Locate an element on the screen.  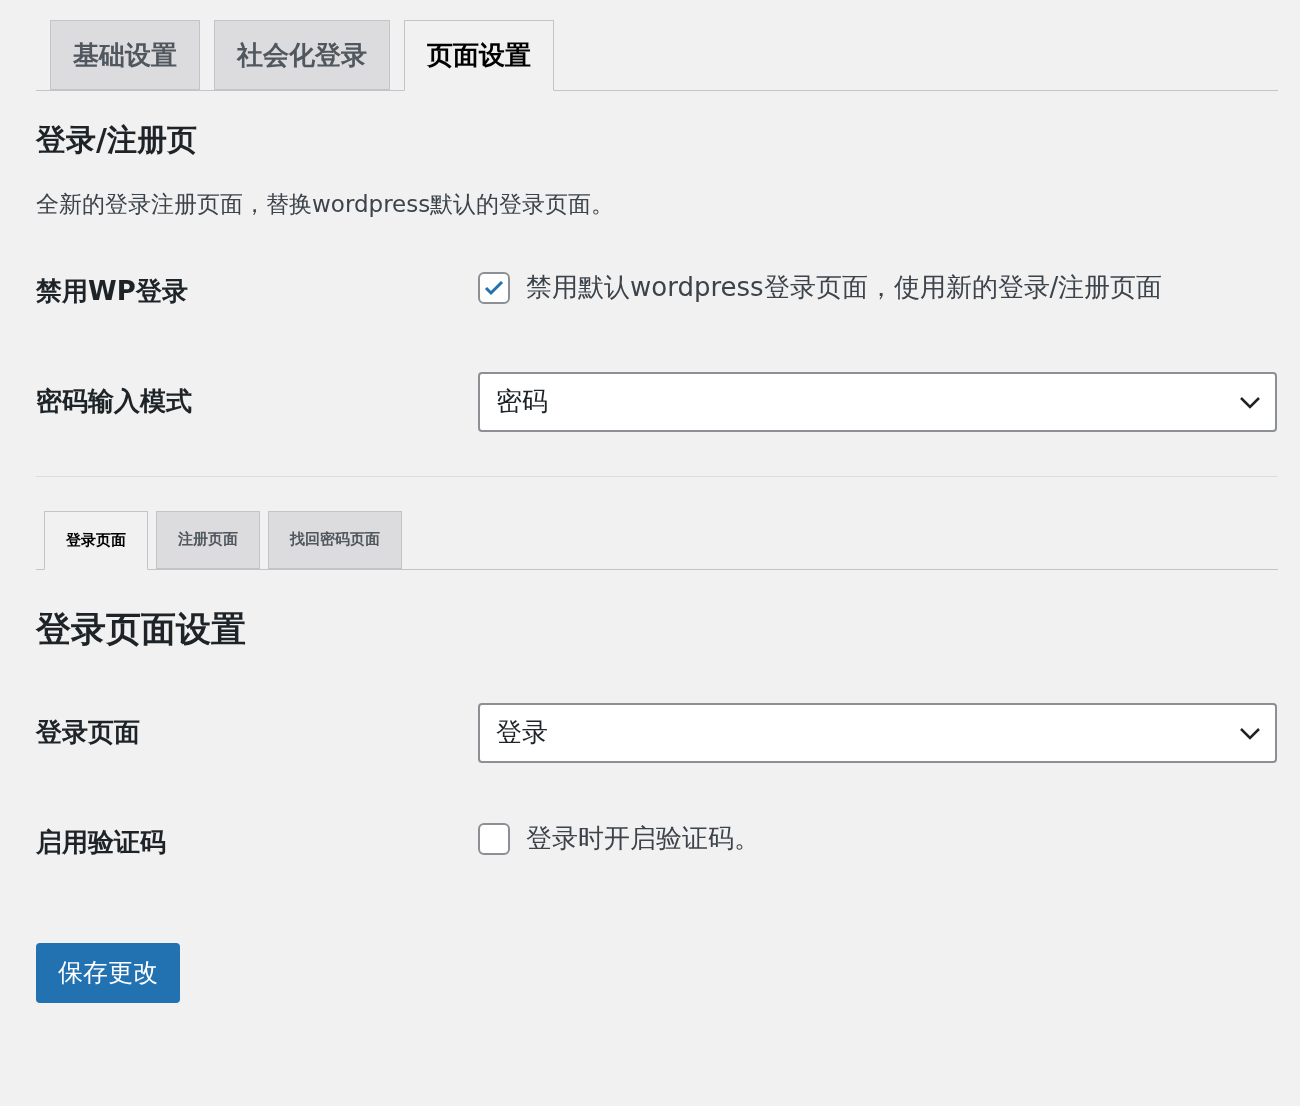
tab: 页面设置 is located at coordinates (479, 55).